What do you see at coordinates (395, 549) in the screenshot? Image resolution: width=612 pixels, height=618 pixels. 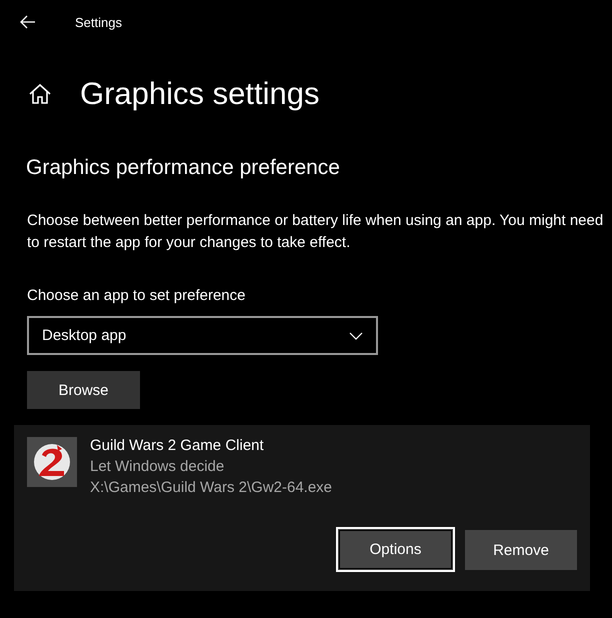 I see `options-button: Options` at bounding box center [395, 549].